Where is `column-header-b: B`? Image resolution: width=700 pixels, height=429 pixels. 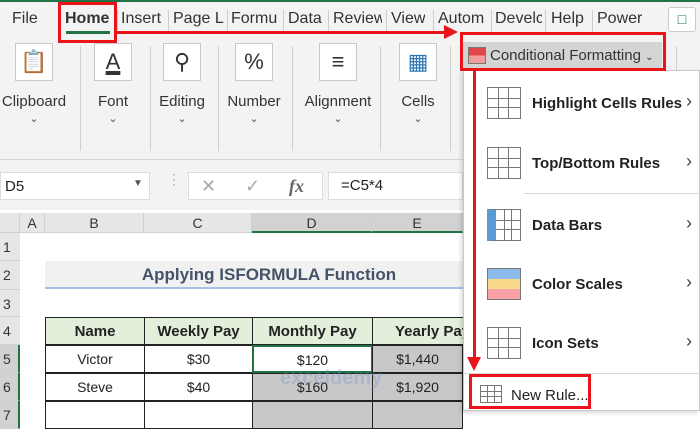 column-header-b: B is located at coordinates (94, 223).